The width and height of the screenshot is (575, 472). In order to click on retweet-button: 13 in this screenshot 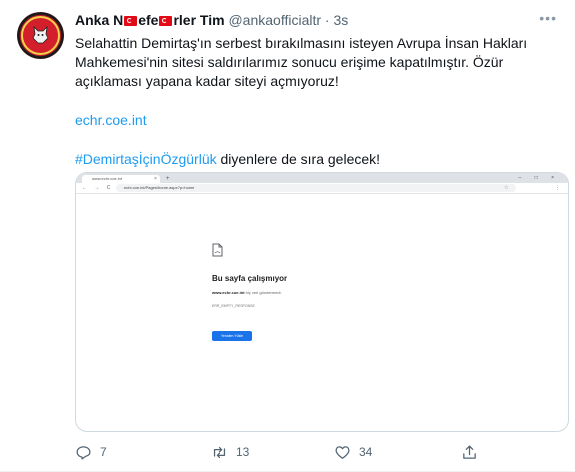, I will do `click(230, 452)`.